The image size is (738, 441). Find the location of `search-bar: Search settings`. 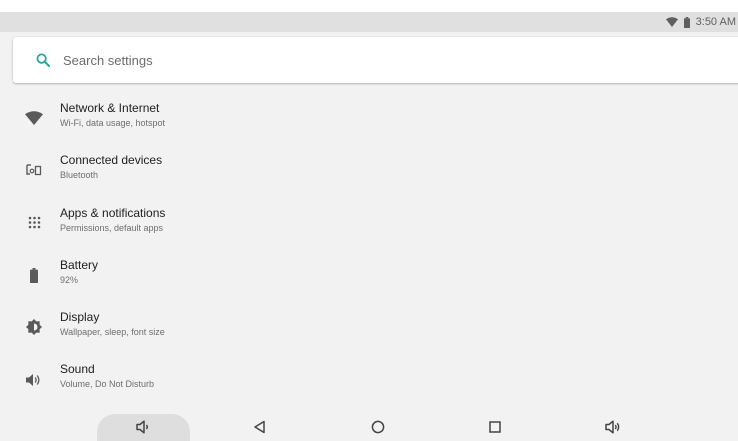

search-bar: Search settings is located at coordinates (375, 60).